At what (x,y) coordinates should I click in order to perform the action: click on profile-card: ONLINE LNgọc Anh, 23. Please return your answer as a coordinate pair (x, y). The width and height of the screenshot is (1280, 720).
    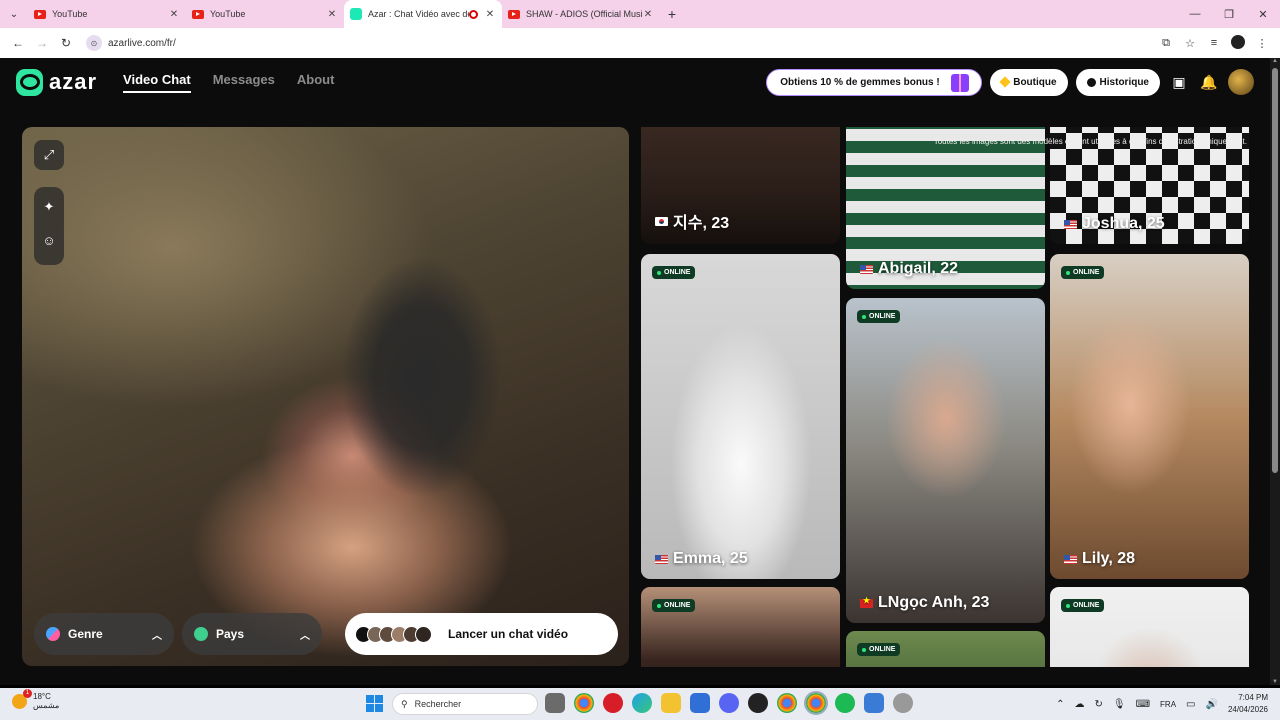
    Looking at the image, I should click on (945, 460).